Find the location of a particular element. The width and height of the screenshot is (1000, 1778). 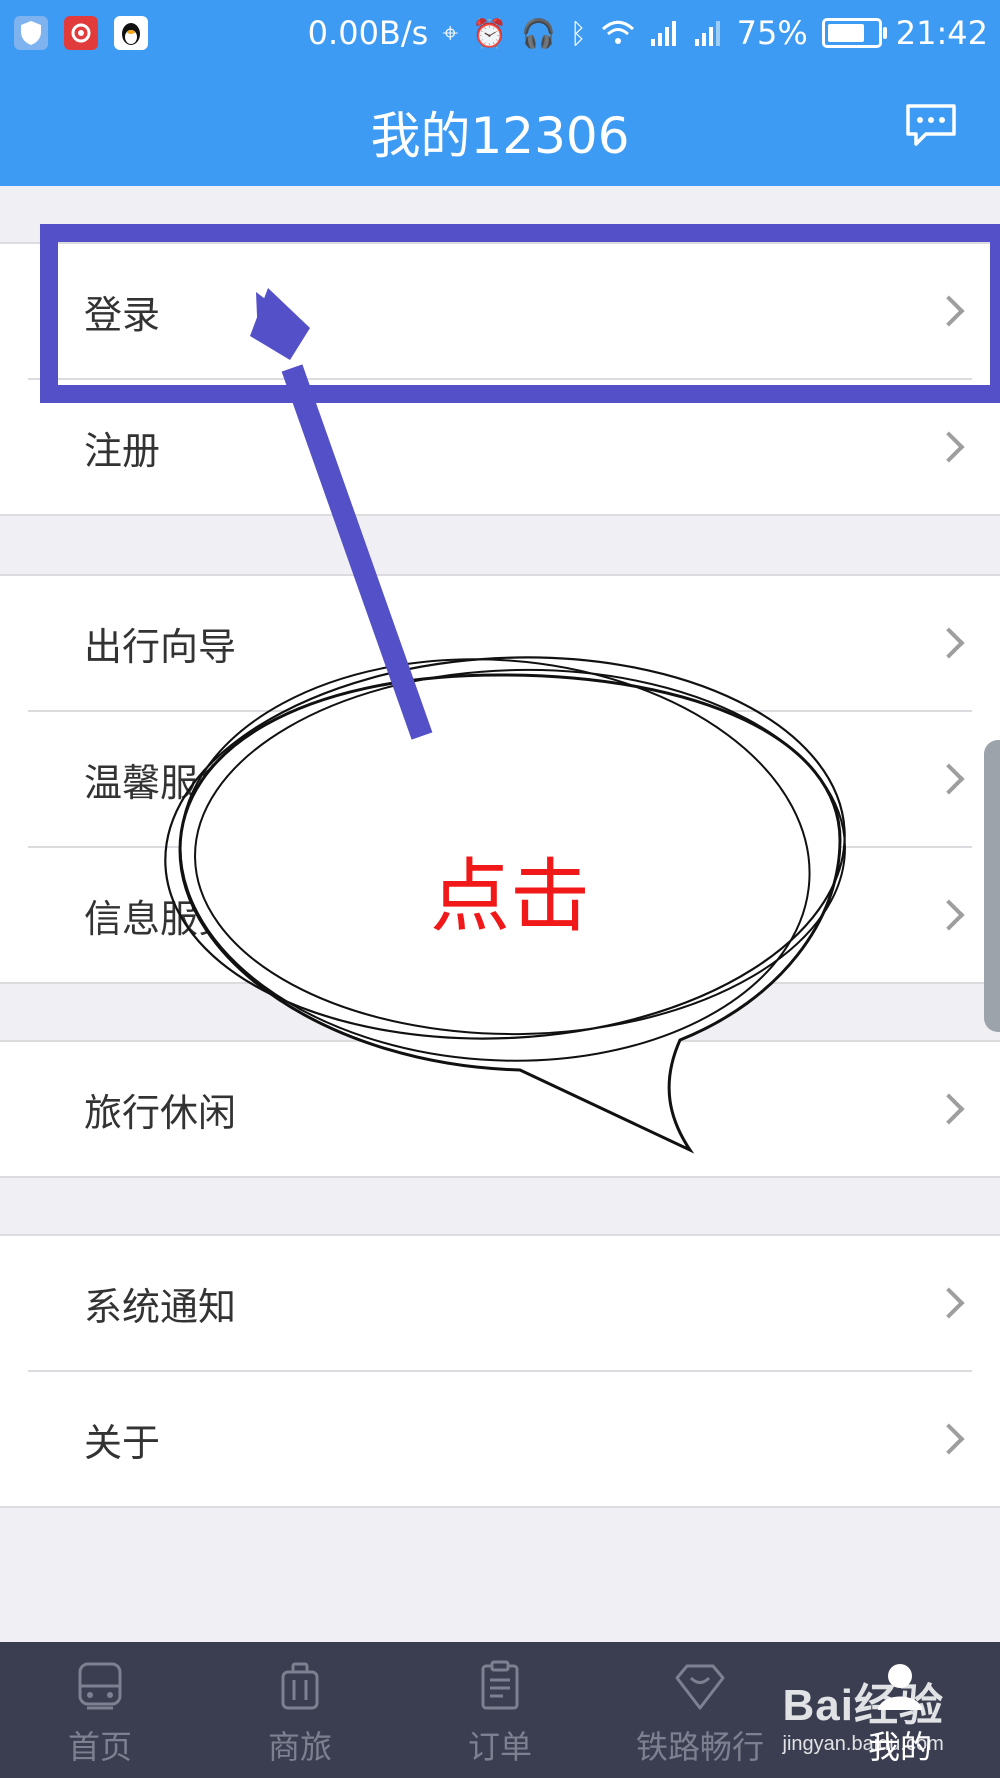

clipboard-icon is located at coordinates (500, 1685).